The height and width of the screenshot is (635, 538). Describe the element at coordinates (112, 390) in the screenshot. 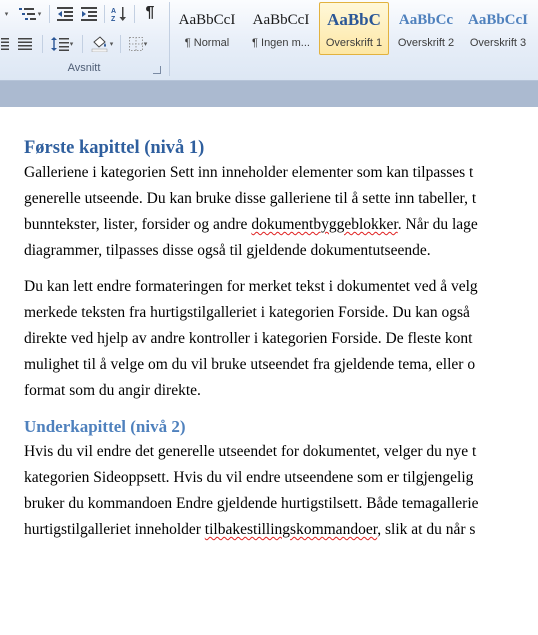

I see `text-line: format som du angir direkte.` at that location.